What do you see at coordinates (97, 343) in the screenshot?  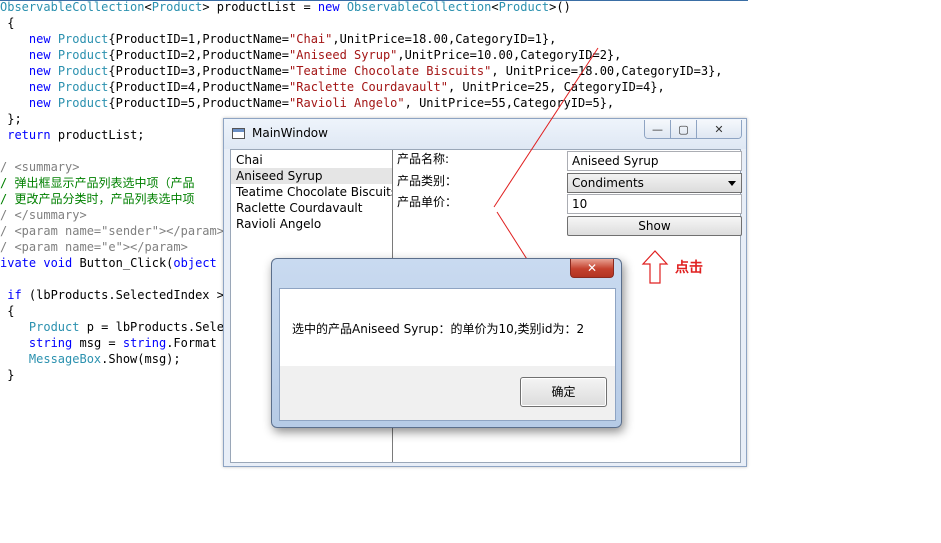 I see `code-token: msg =` at bounding box center [97, 343].